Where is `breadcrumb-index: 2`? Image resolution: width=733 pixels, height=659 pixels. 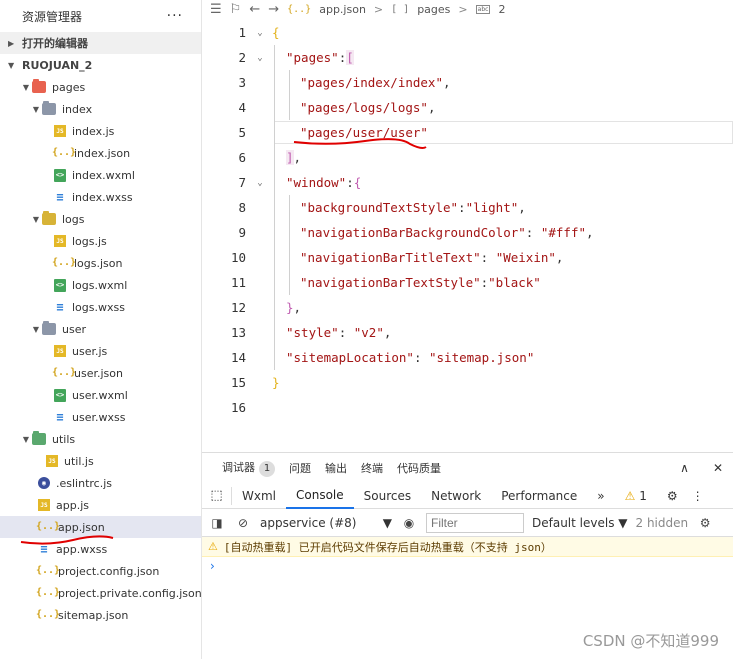 breadcrumb-index: 2 is located at coordinates (501, 9).